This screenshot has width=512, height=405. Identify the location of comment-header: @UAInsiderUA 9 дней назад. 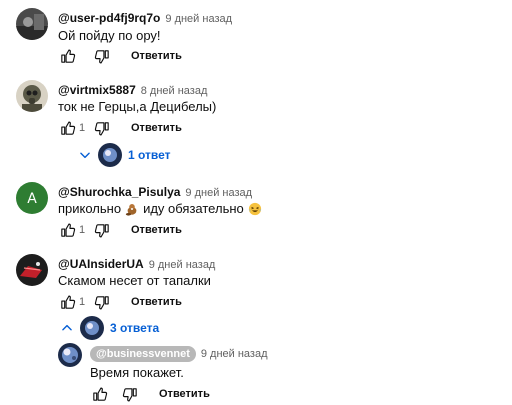
(136, 264).